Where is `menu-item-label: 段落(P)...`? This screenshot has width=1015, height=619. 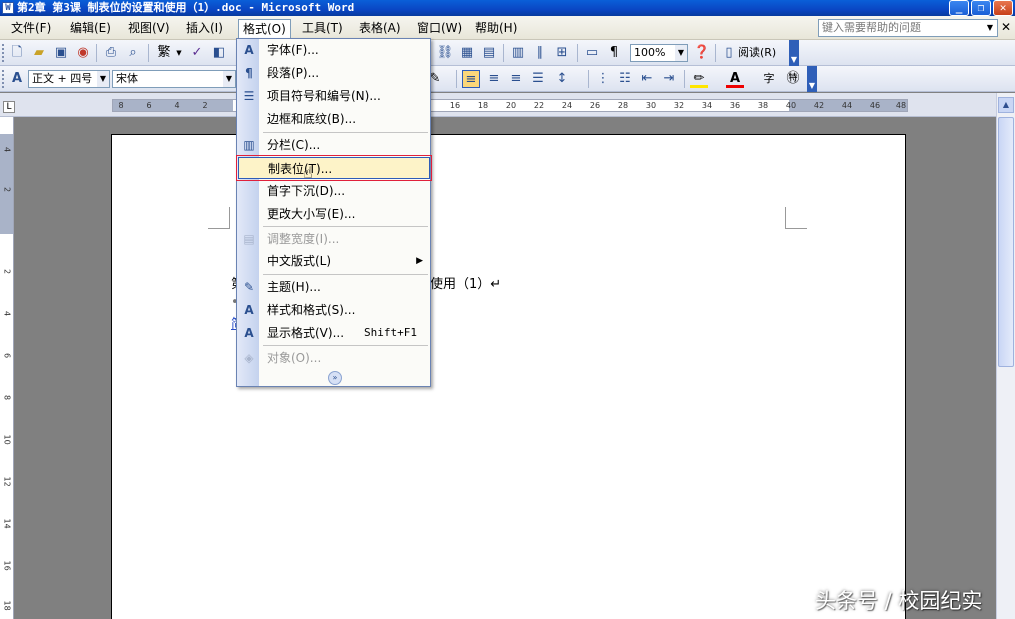
menu-item-label: 段落(P)... is located at coordinates (293, 73).